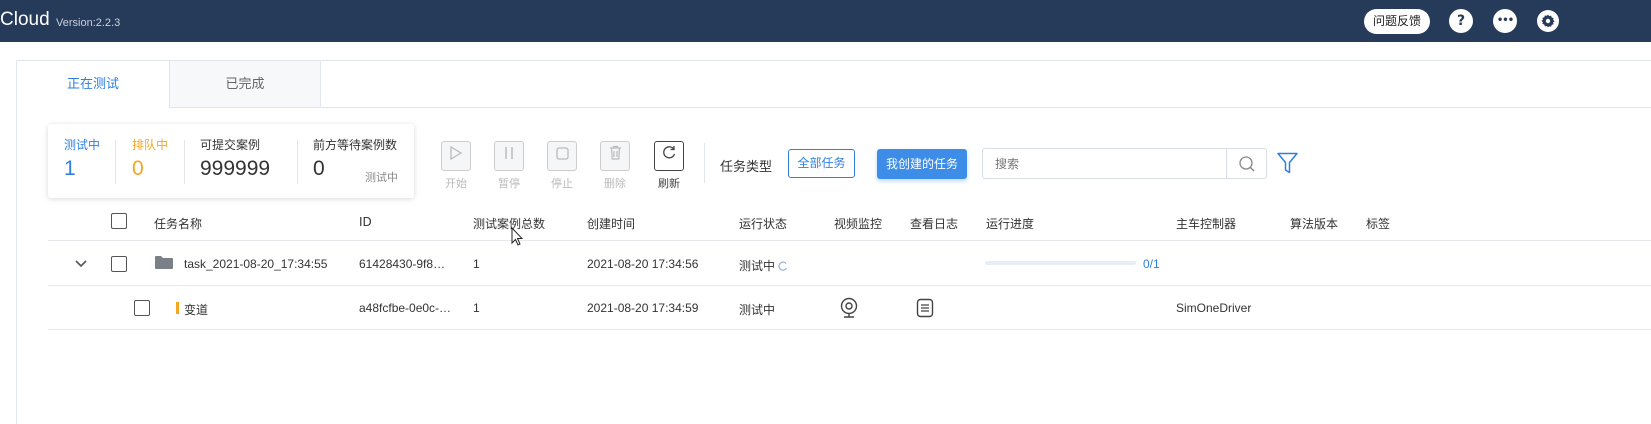  Describe the element at coordinates (119, 221) in the screenshot. I see `select-all-checkbox` at that location.